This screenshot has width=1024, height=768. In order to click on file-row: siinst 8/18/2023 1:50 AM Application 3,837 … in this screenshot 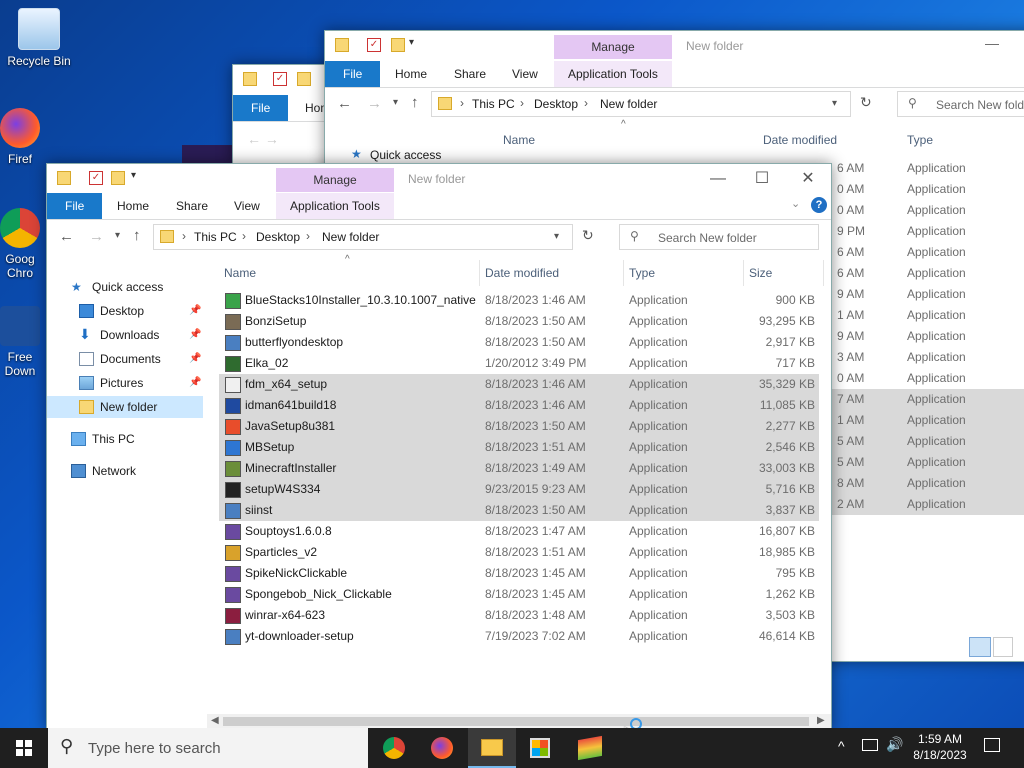, I will do `click(519, 510)`.